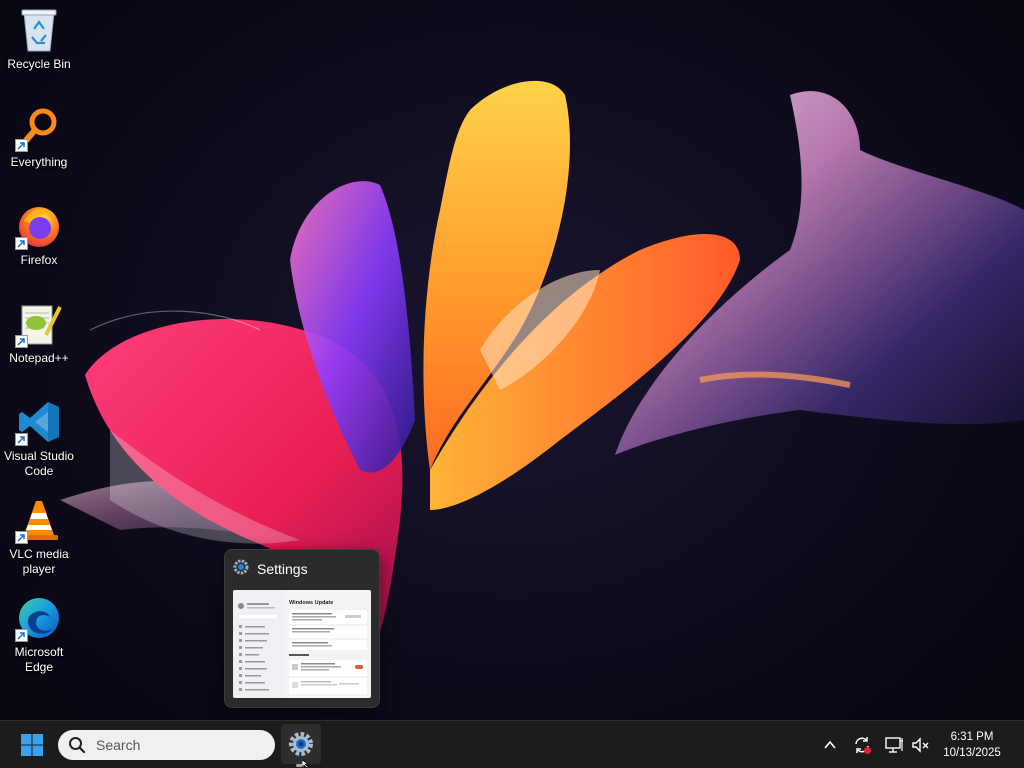 Image resolution: width=1024 pixels, height=768 pixels. Describe the element at coordinates (282, 569) in the screenshot. I see `preview-title: Settings` at that location.